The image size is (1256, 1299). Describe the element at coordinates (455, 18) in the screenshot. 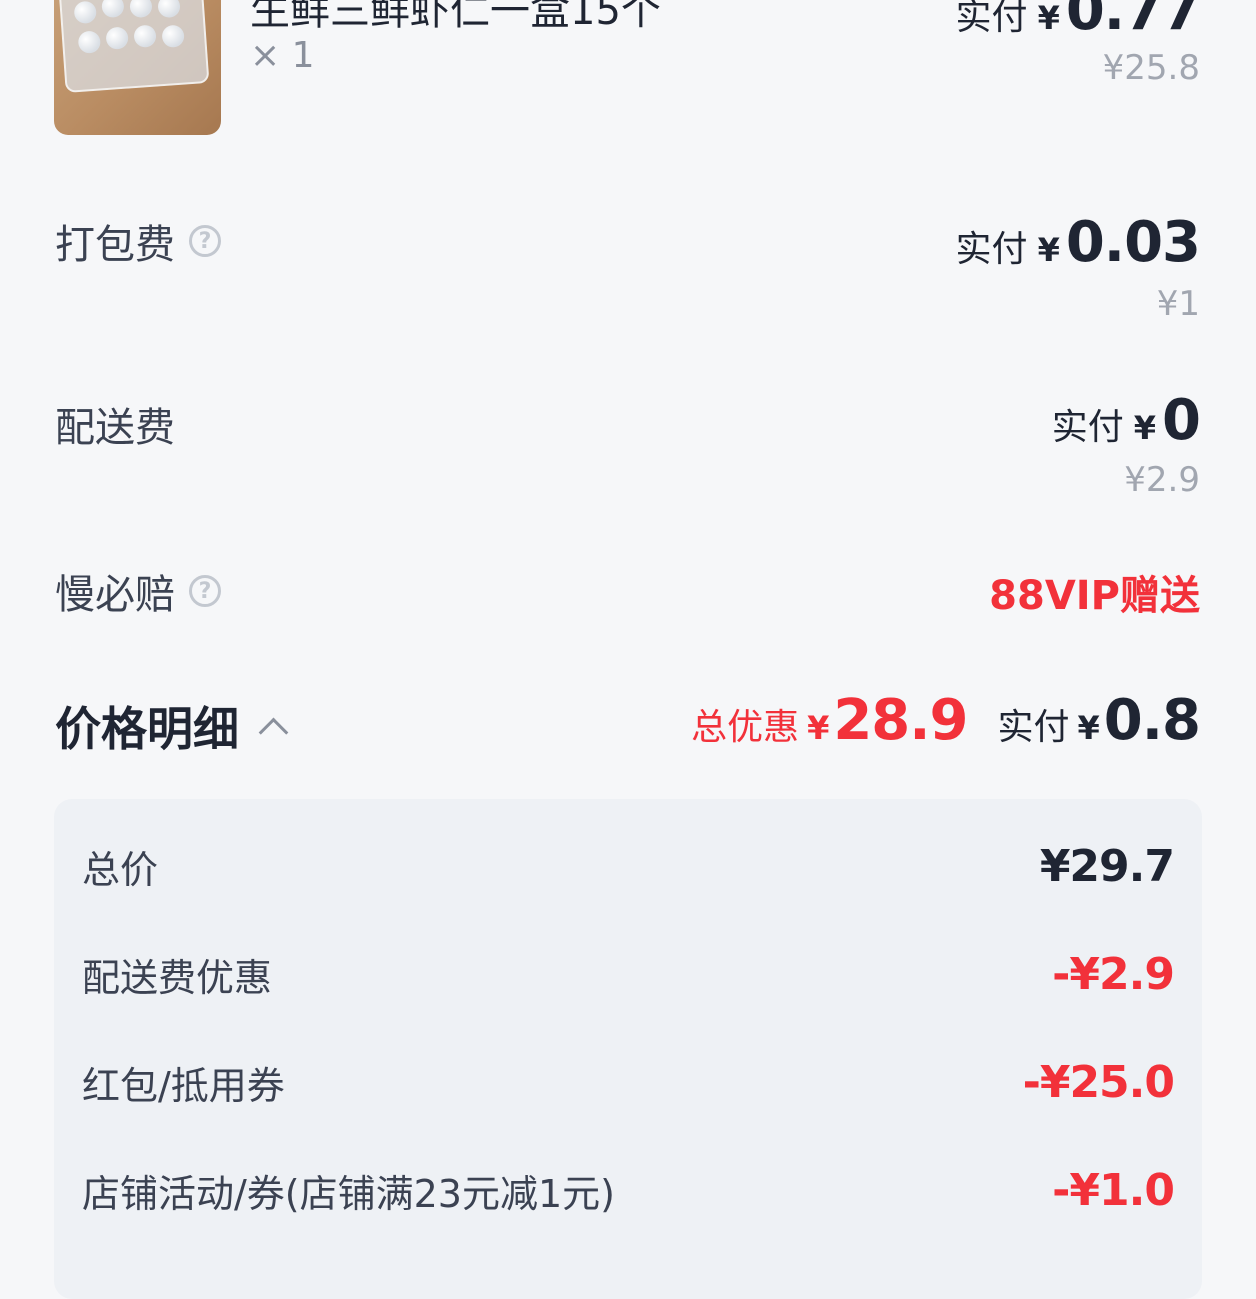

I see `product-name: 生鲜三鲜虾仁一盒15个` at that location.